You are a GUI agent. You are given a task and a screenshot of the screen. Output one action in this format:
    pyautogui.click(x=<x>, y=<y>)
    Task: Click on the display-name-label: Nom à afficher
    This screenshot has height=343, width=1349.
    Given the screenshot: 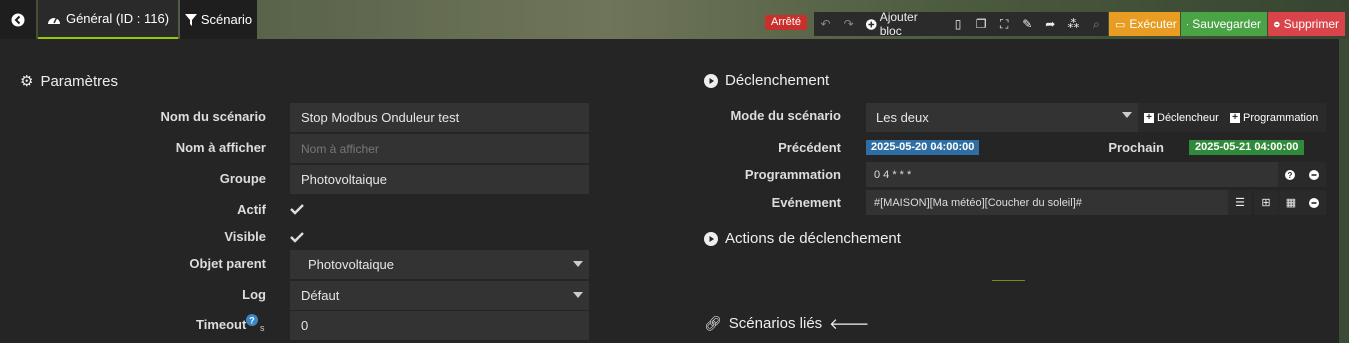 What is the action you would take?
    pyautogui.click(x=220, y=147)
    